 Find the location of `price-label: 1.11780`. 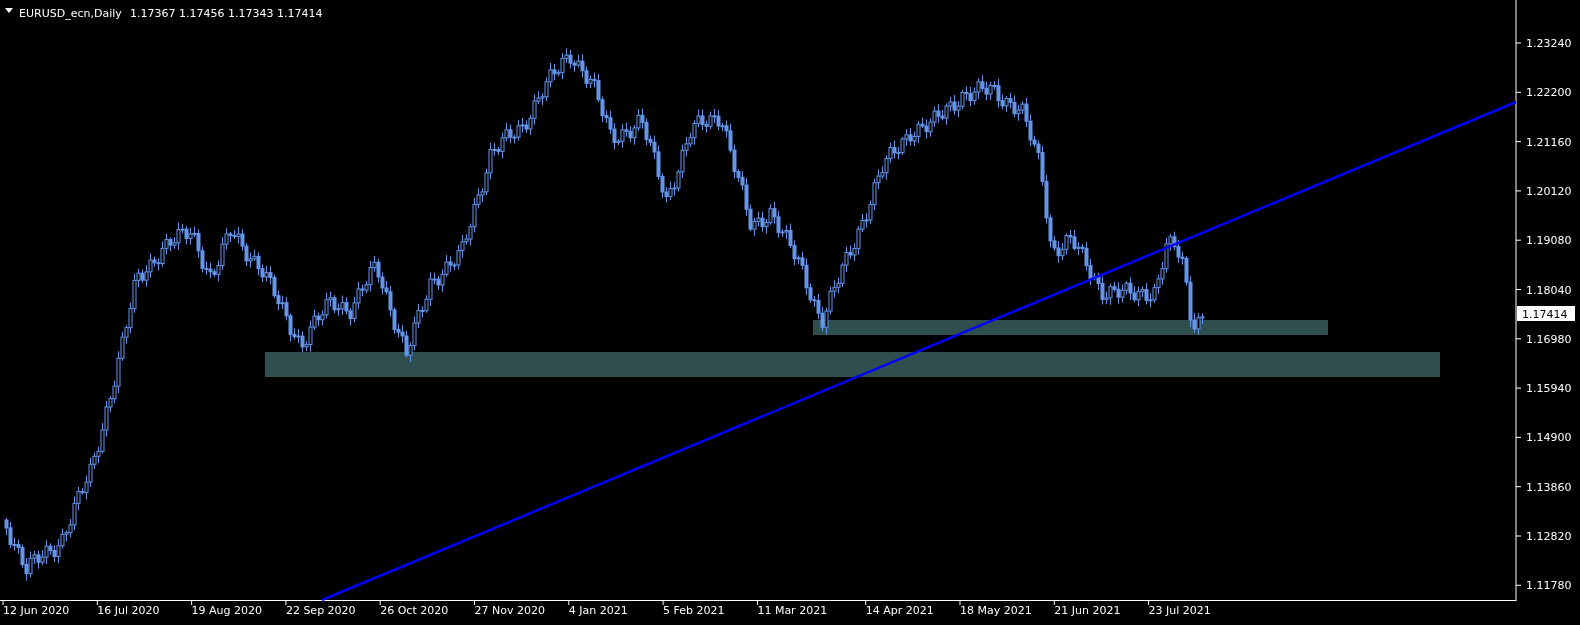

price-label: 1.11780 is located at coordinates (1549, 586).